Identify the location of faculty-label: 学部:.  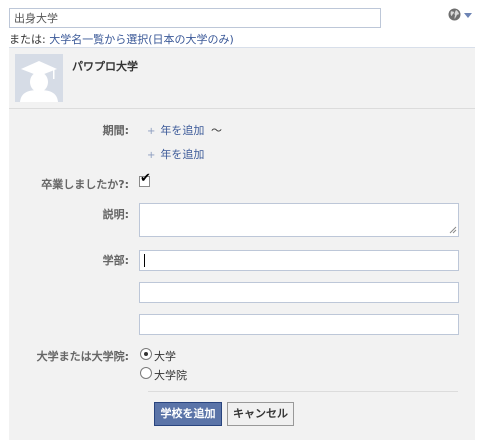
(115, 260).